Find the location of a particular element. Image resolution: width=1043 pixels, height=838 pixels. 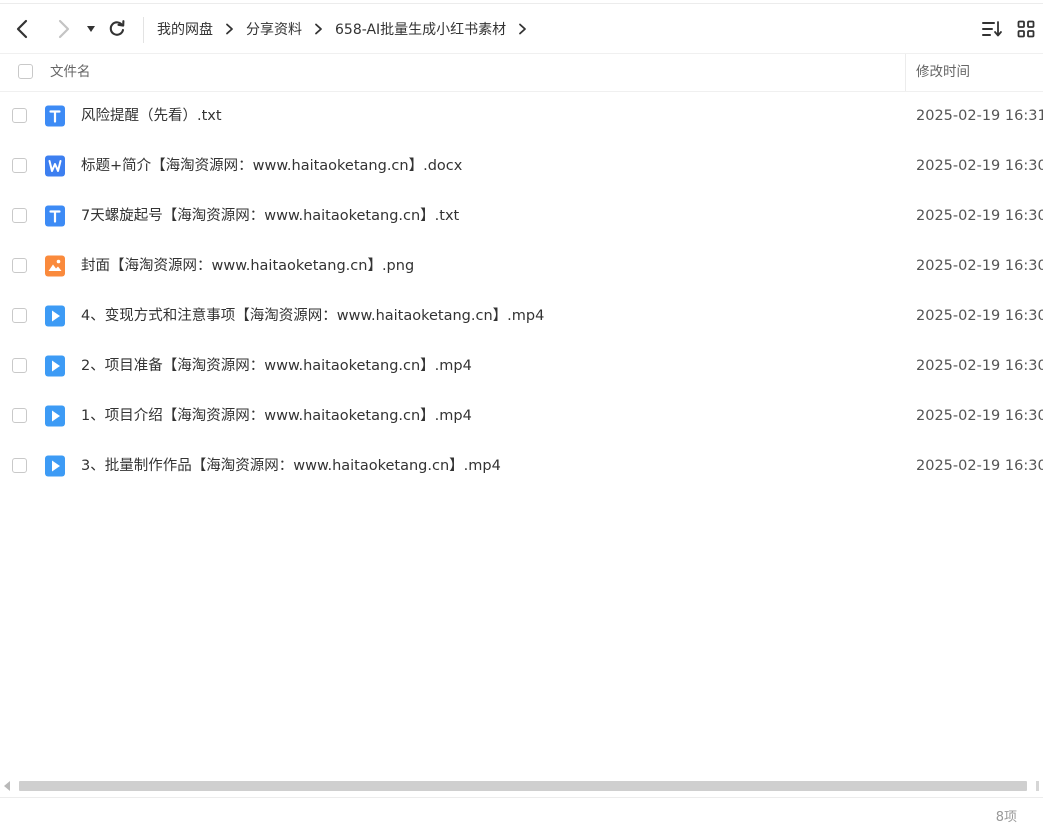

scroll-right-icon is located at coordinates (1037, 786).